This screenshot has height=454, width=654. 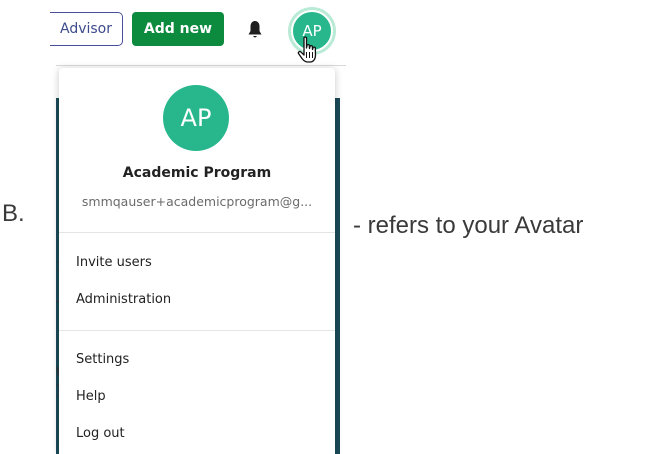 I want to click on menu-item-log-out: Log out, so click(x=100, y=433).